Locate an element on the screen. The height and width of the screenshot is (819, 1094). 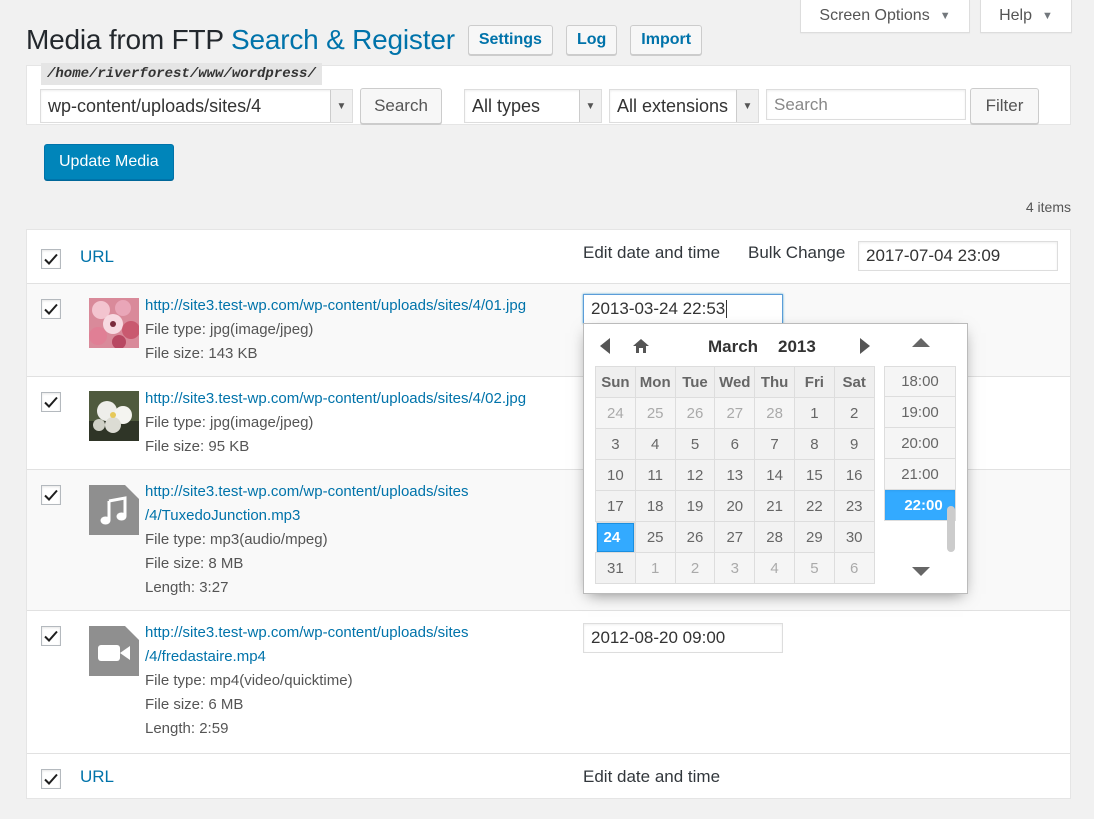
calendar-day: 23 is located at coordinates (854, 506).